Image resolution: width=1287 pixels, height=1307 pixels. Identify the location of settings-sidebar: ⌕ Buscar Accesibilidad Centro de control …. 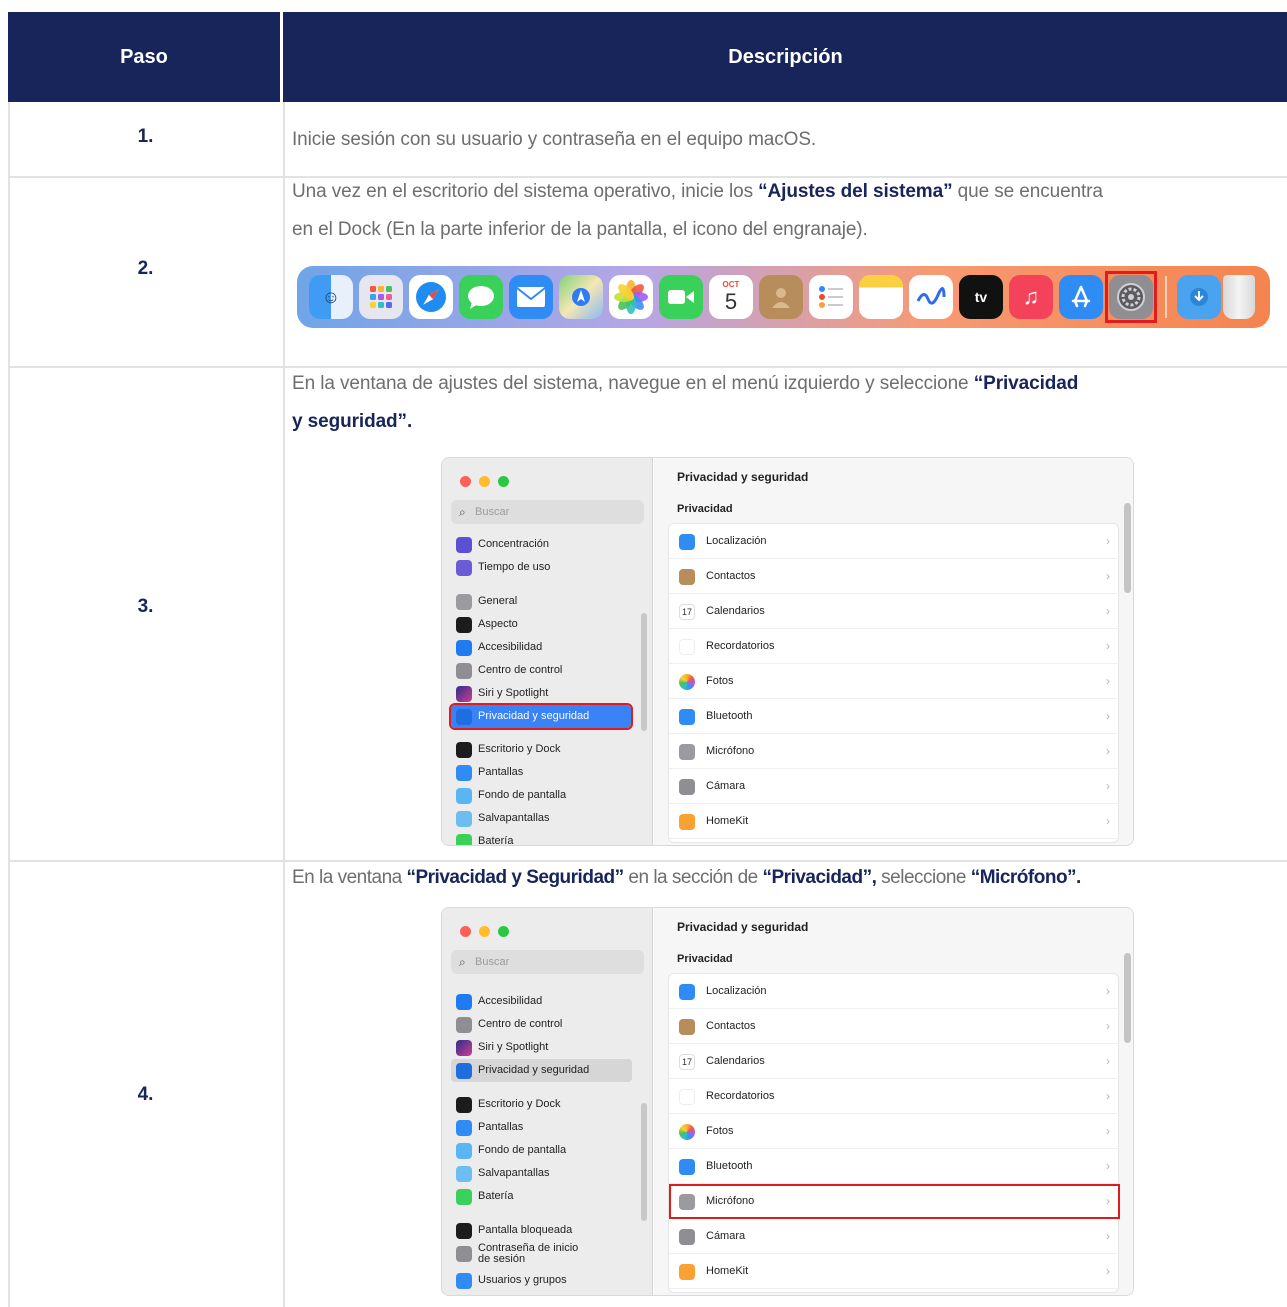
(547, 1101).